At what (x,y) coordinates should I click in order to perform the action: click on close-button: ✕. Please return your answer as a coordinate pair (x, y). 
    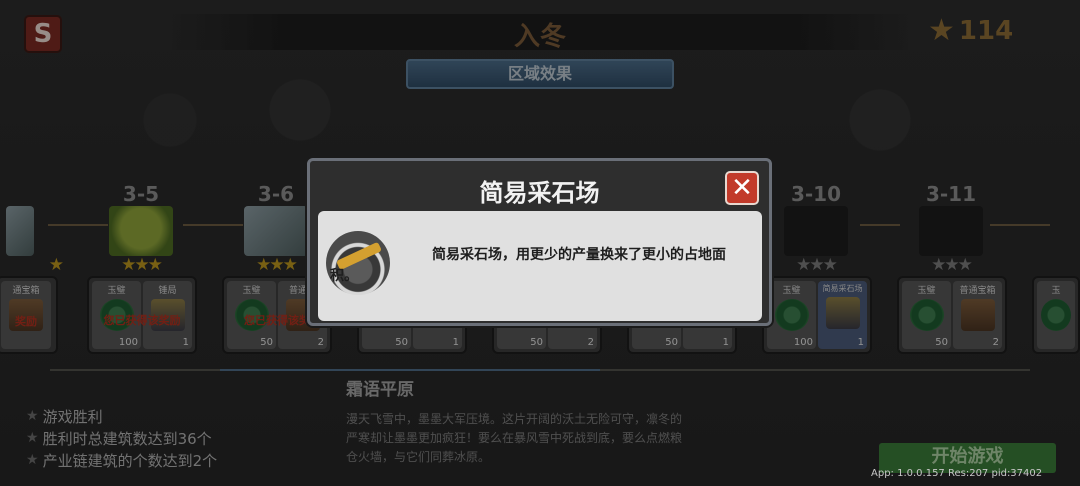
    Looking at the image, I should click on (742, 188).